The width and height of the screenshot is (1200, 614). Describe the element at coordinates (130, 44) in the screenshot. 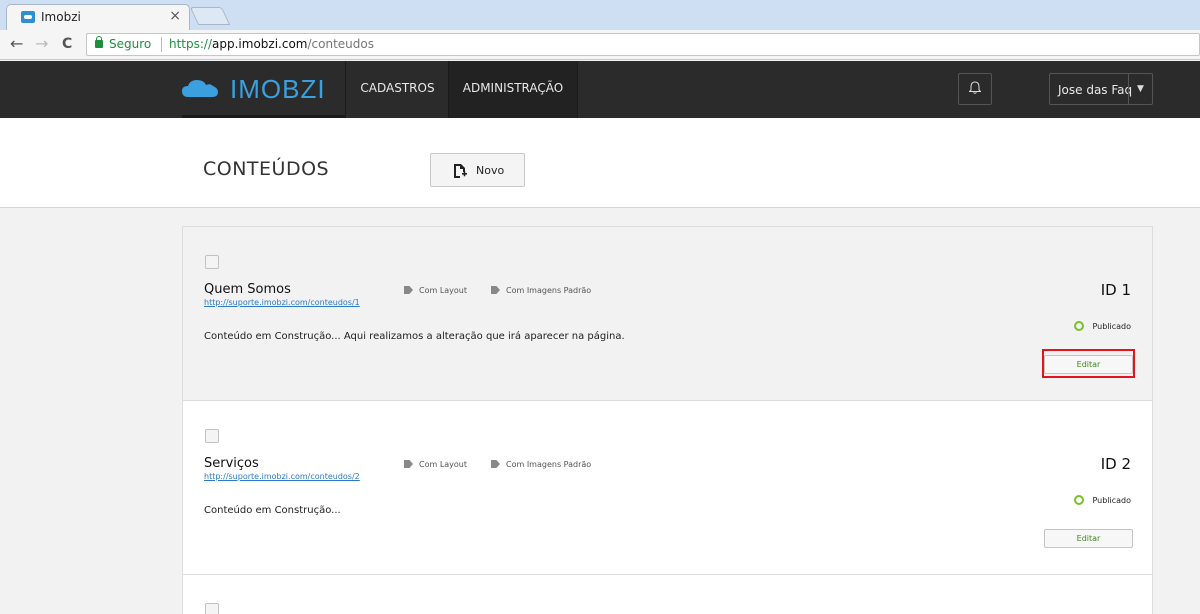

I see `secure-label: Seguro` at that location.